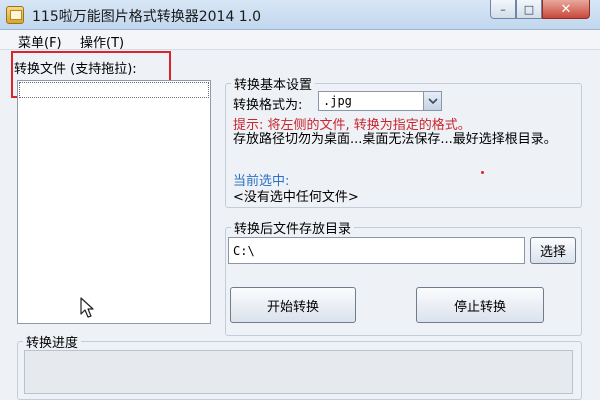 This screenshot has width=600, height=400. I want to click on file-list-focus-row, so click(114, 90).